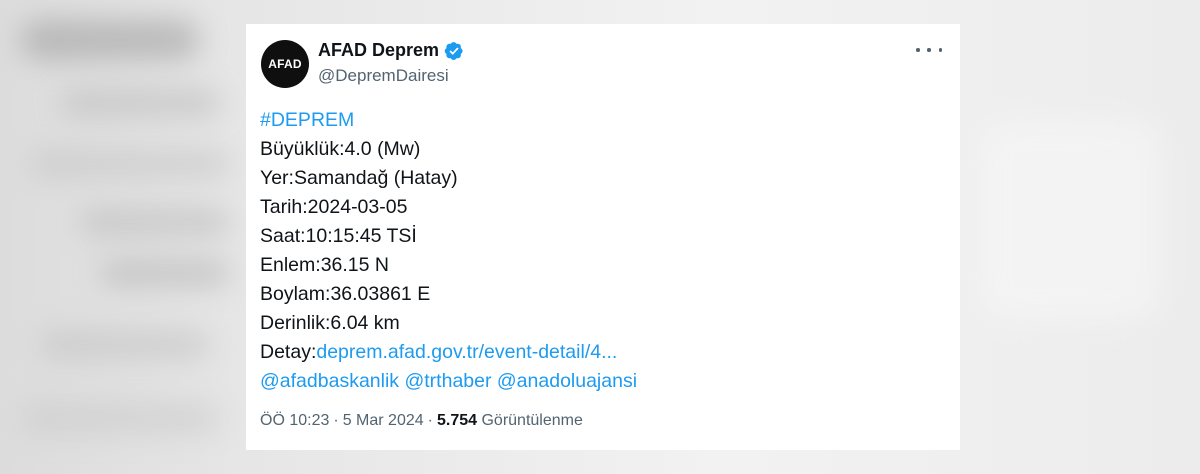 This screenshot has width=1200, height=474. Describe the element at coordinates (345, 294) in the screenshot. I see `longitude-line: Boylam:36.03861 E` at that location.